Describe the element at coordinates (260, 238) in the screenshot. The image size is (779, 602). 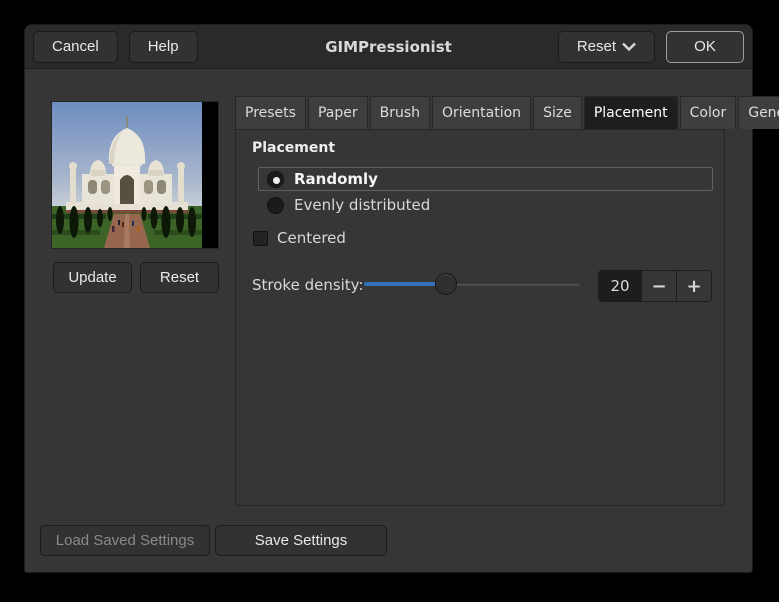
I see `checkbox-icon` at that location.